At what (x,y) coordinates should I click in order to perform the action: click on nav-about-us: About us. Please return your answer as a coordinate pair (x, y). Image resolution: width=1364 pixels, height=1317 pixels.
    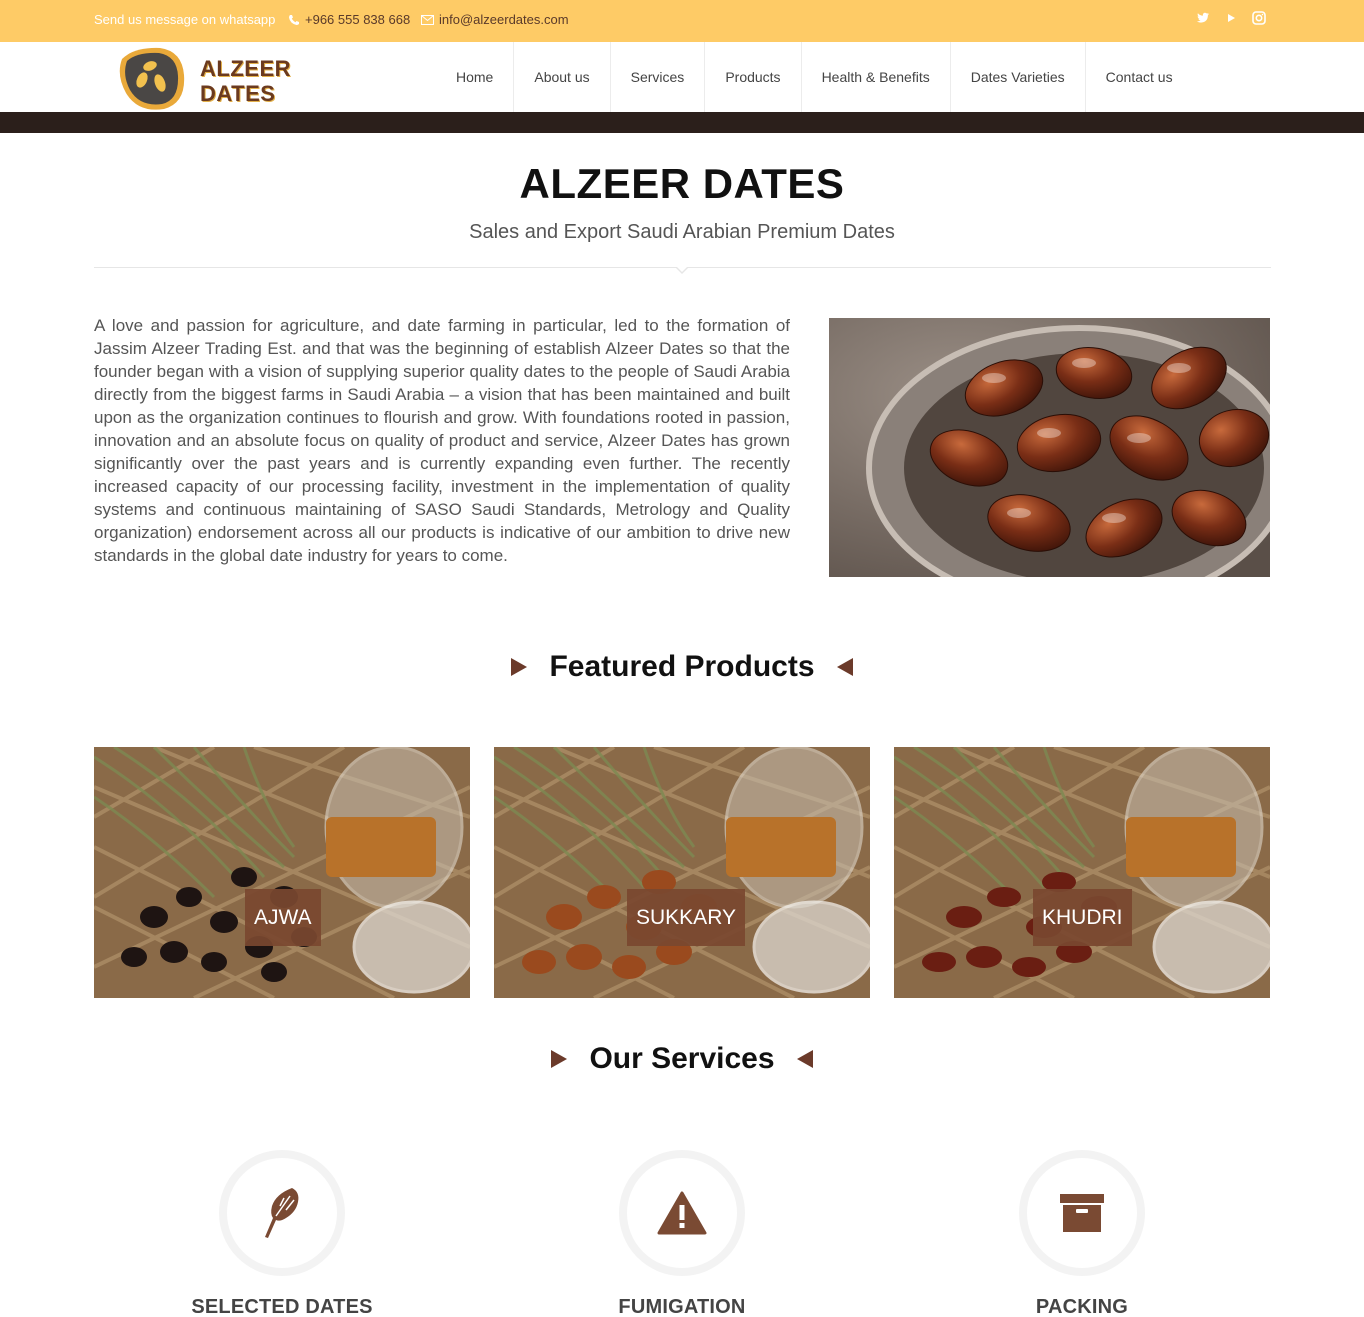
    Looking at the image, I should click on (562, 77).